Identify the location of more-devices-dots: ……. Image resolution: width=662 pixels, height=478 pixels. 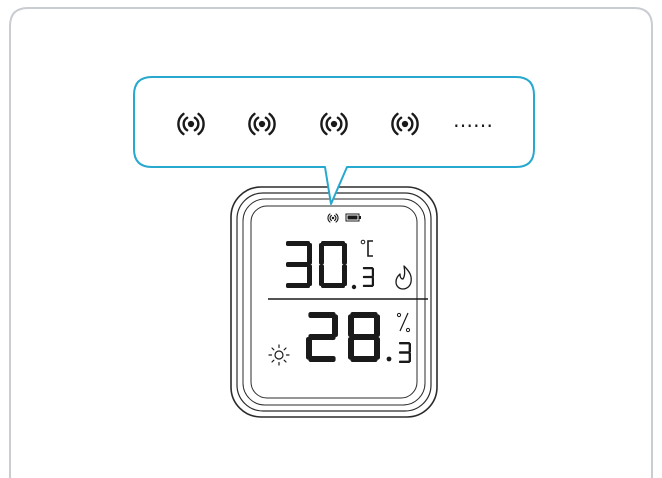
(473, 120).